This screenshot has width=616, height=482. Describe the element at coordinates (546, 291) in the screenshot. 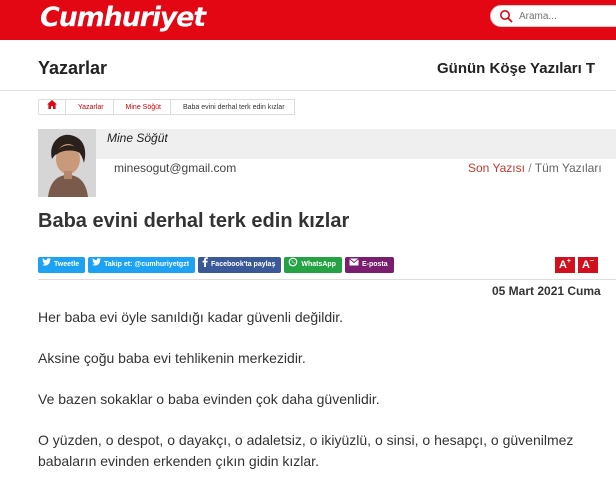

I see `article-date: 05 Mart 2021 Cuma` at that location.